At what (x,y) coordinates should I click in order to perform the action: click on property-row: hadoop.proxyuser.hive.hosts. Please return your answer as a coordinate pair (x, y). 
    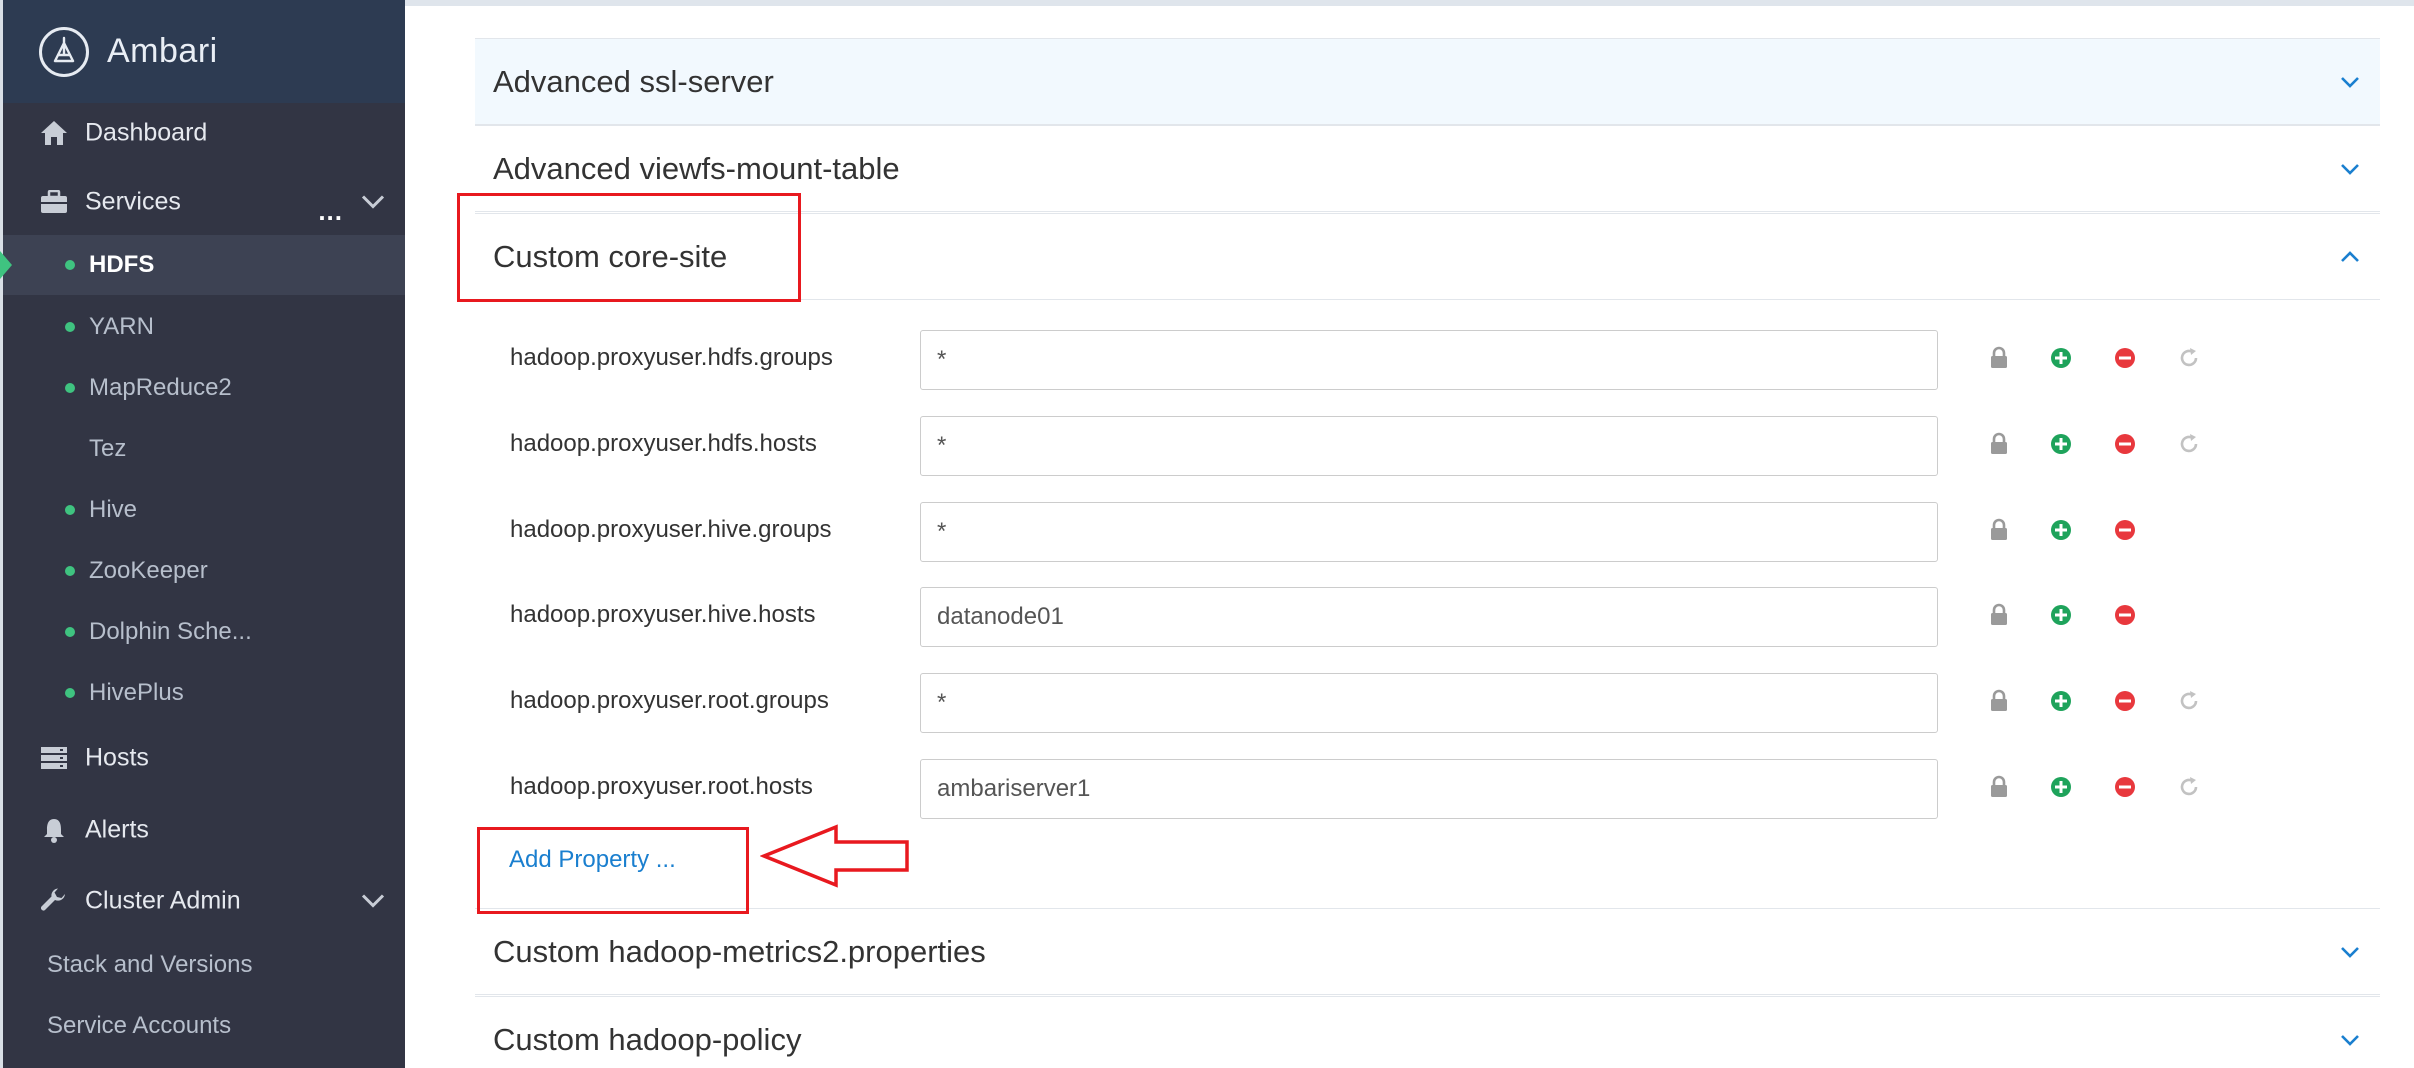
    Looking at the image, I should click on (1427, 615).